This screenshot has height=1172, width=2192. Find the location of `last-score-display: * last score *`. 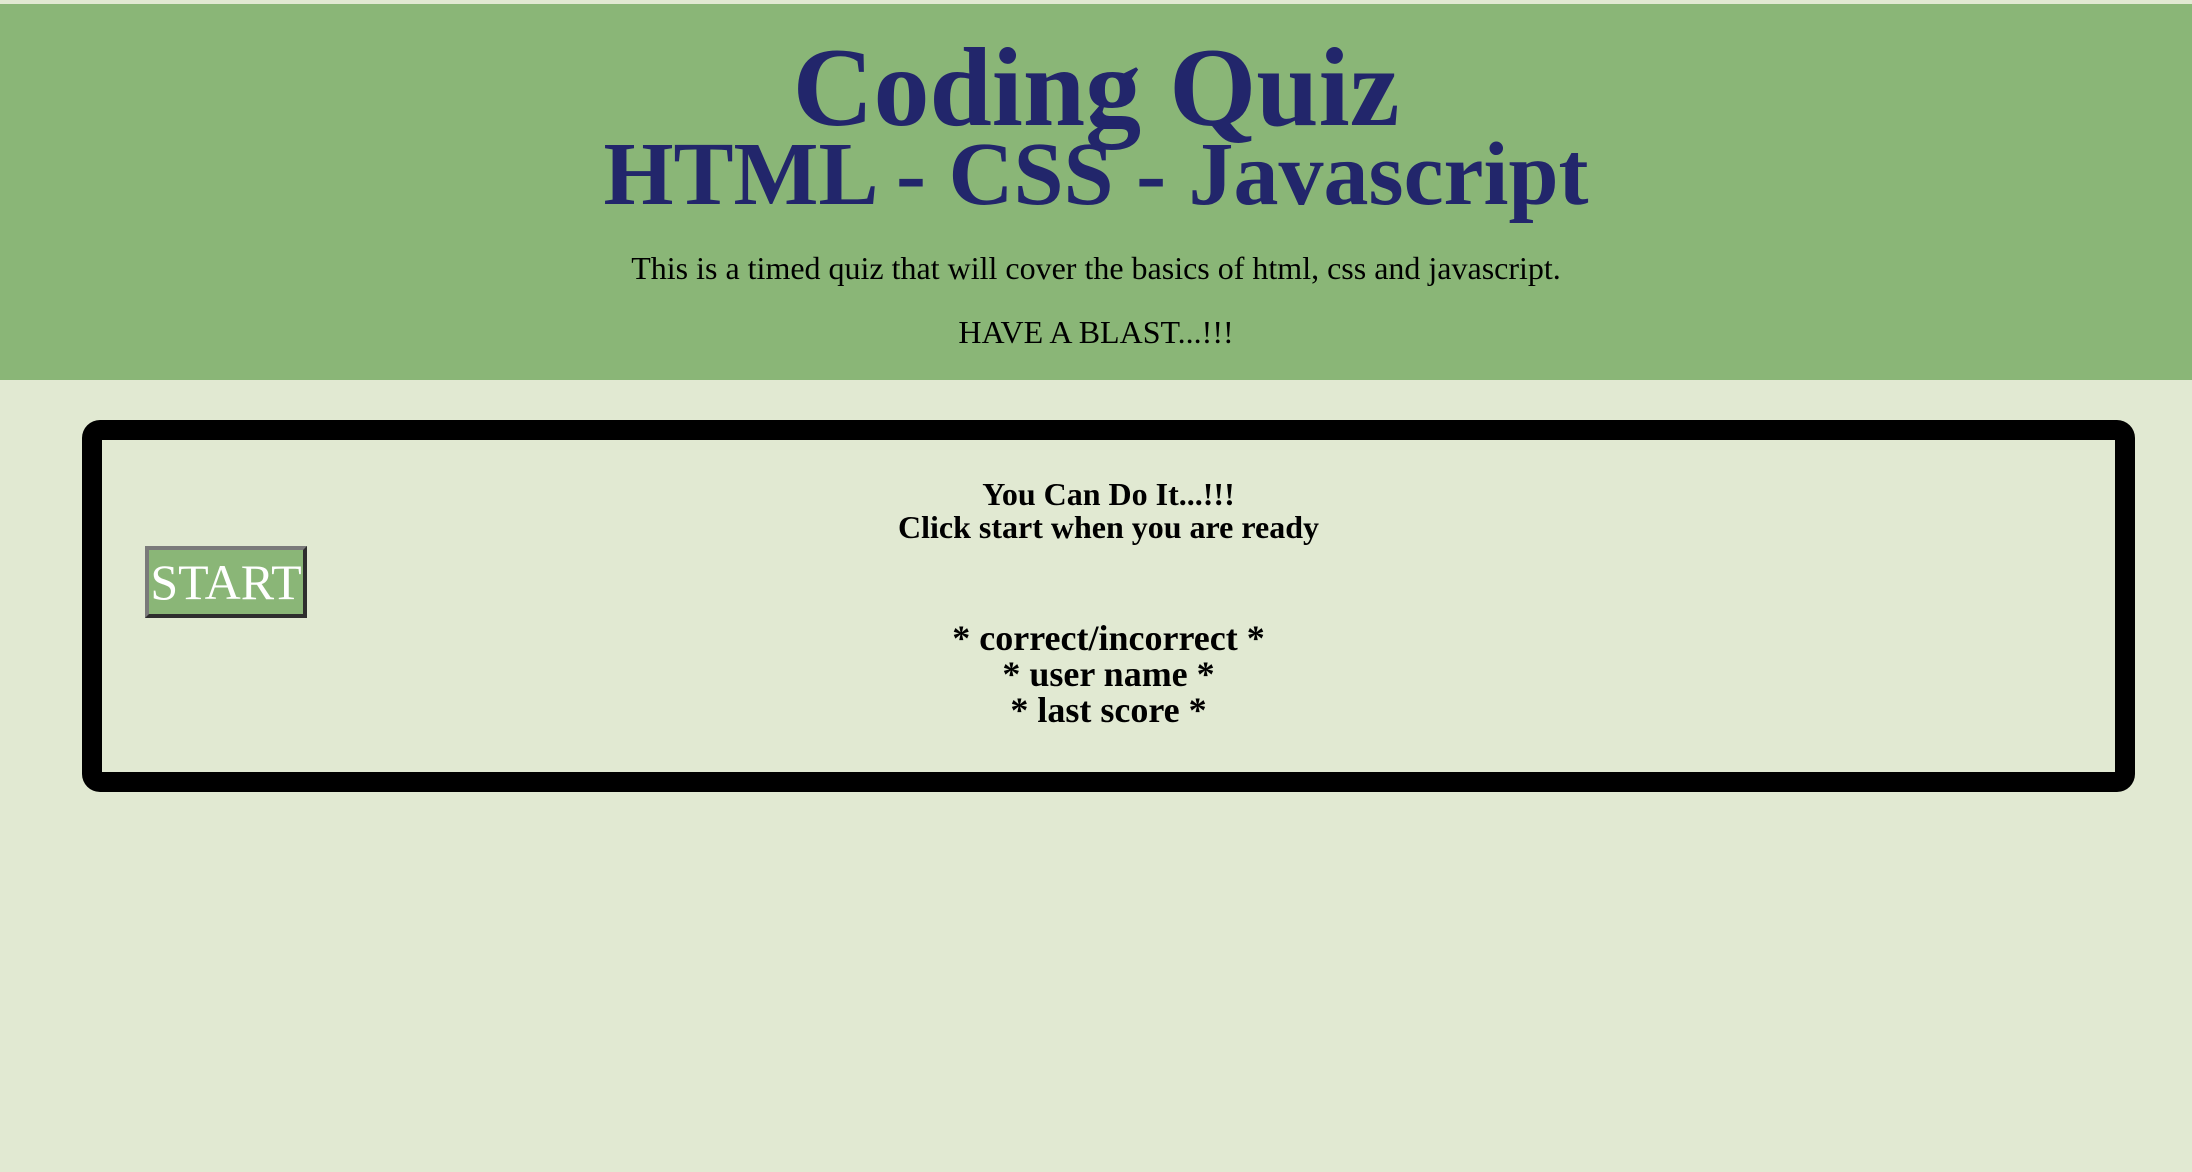

last-score-display: * last score * is located at coordinates (1108, 710).